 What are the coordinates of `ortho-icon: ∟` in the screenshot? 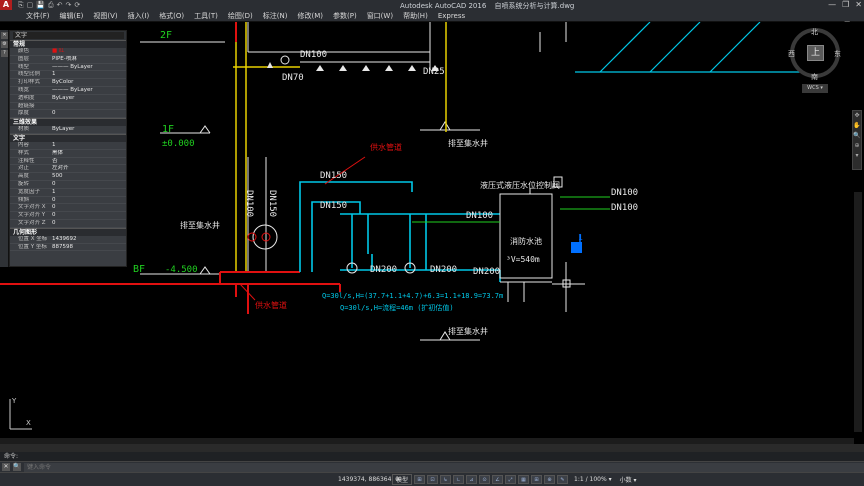 It's located at (459, 479).